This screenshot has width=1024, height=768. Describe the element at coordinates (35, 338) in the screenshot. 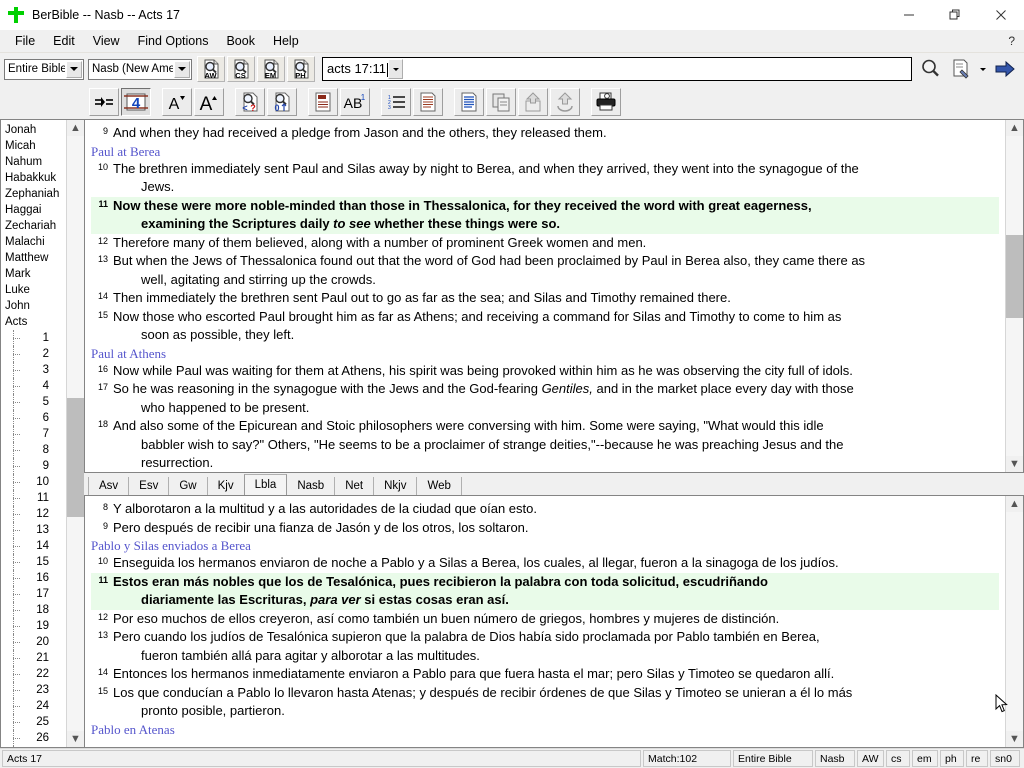

I see `tree-chapter: 1` at that location.